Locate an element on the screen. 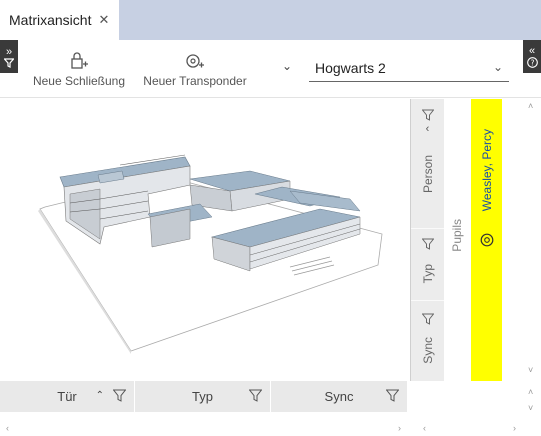 This screenshot has height=436, width=541. sort-asc-icon: ⌃ is located at coordinates (100, 395).